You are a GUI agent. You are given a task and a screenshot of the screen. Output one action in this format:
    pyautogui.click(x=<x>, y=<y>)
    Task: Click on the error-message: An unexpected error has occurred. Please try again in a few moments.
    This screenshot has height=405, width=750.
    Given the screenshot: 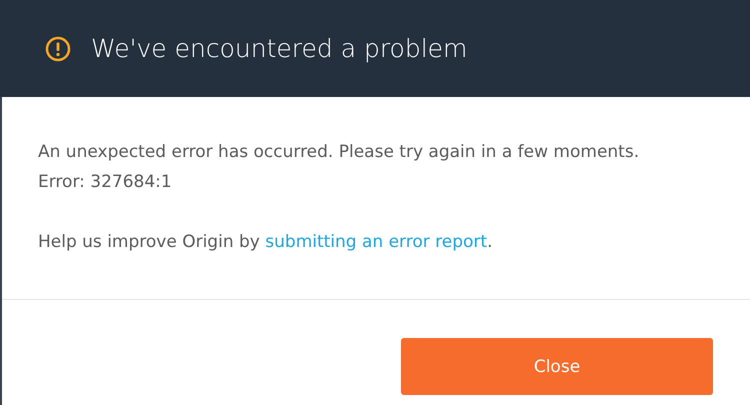 What is the action you would take?
    pyautogui.click(x=339, y=152)
    